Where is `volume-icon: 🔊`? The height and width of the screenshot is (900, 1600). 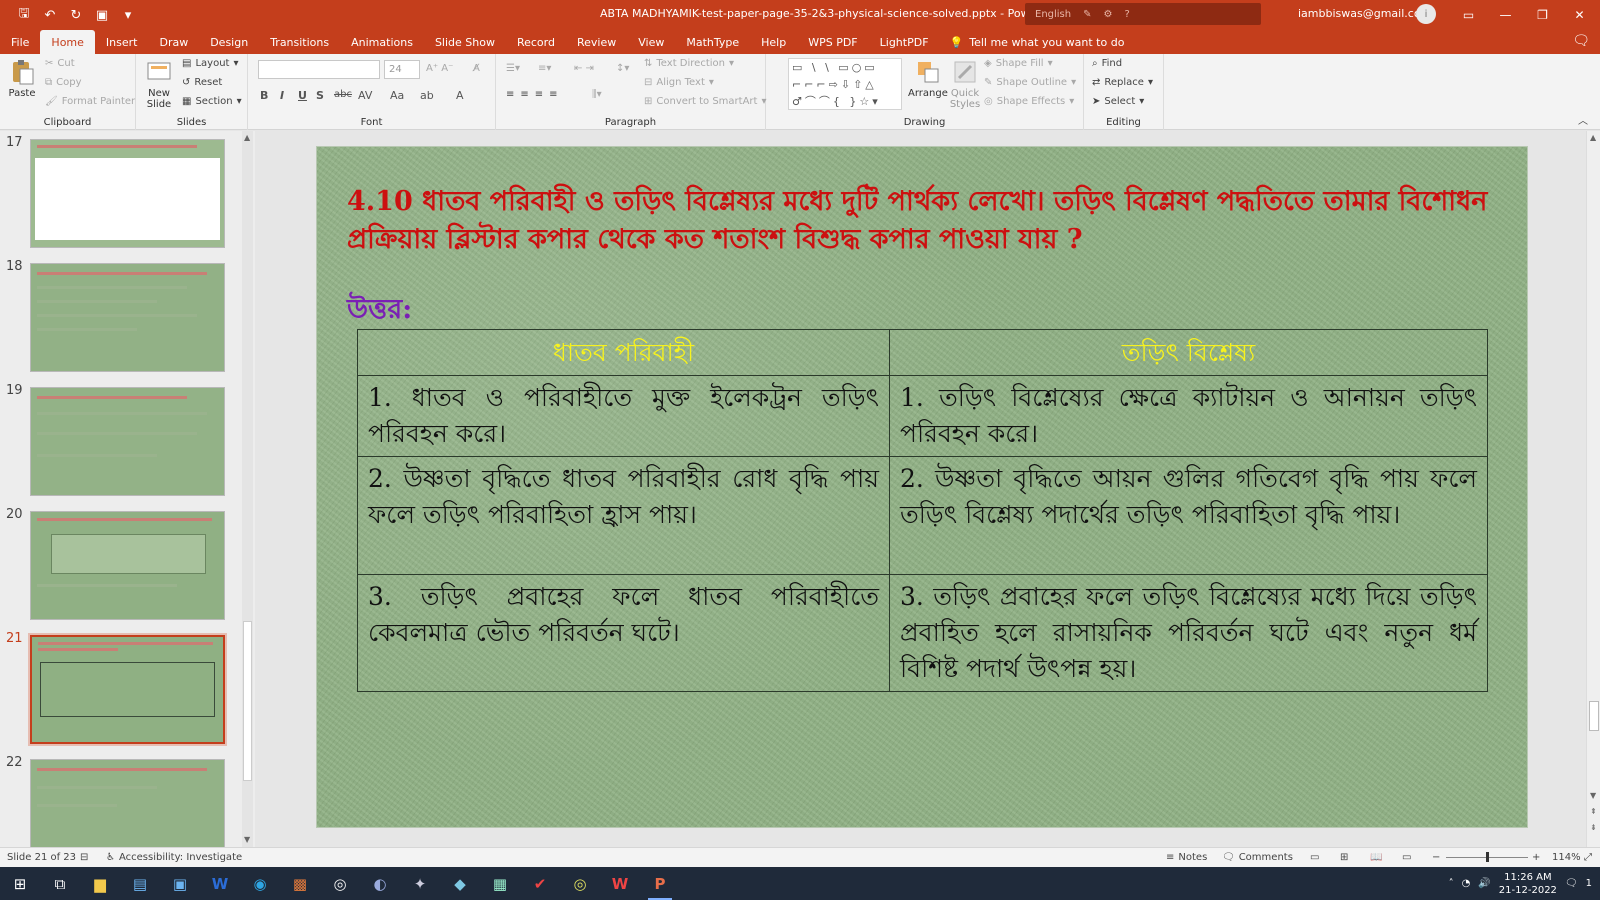 volume-icon: 🔊 is located at coordinates (1484, 883).